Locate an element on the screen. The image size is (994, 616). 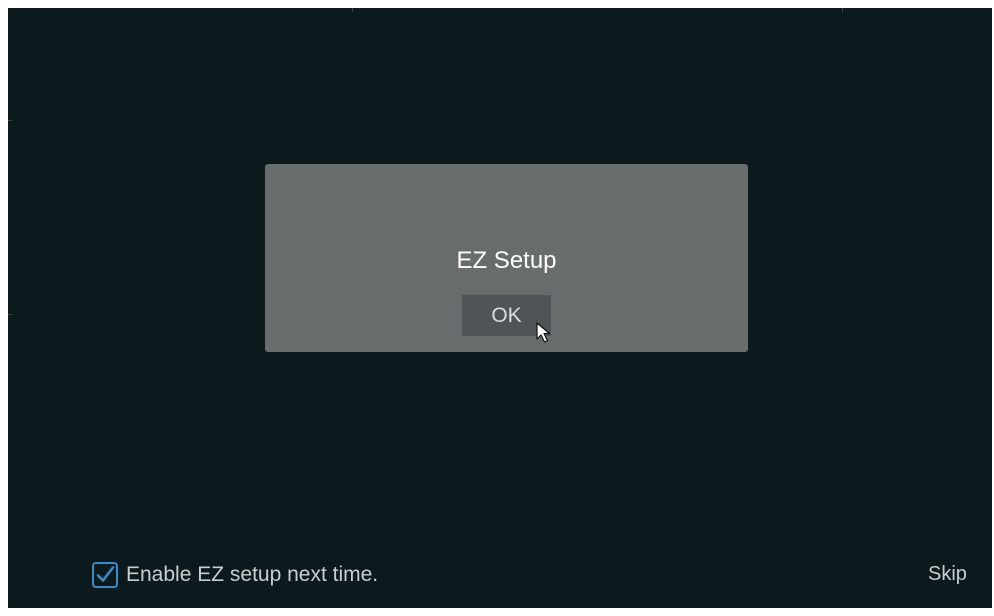
enable-ez-setup-checkbox is located at coordinates (105, 575).